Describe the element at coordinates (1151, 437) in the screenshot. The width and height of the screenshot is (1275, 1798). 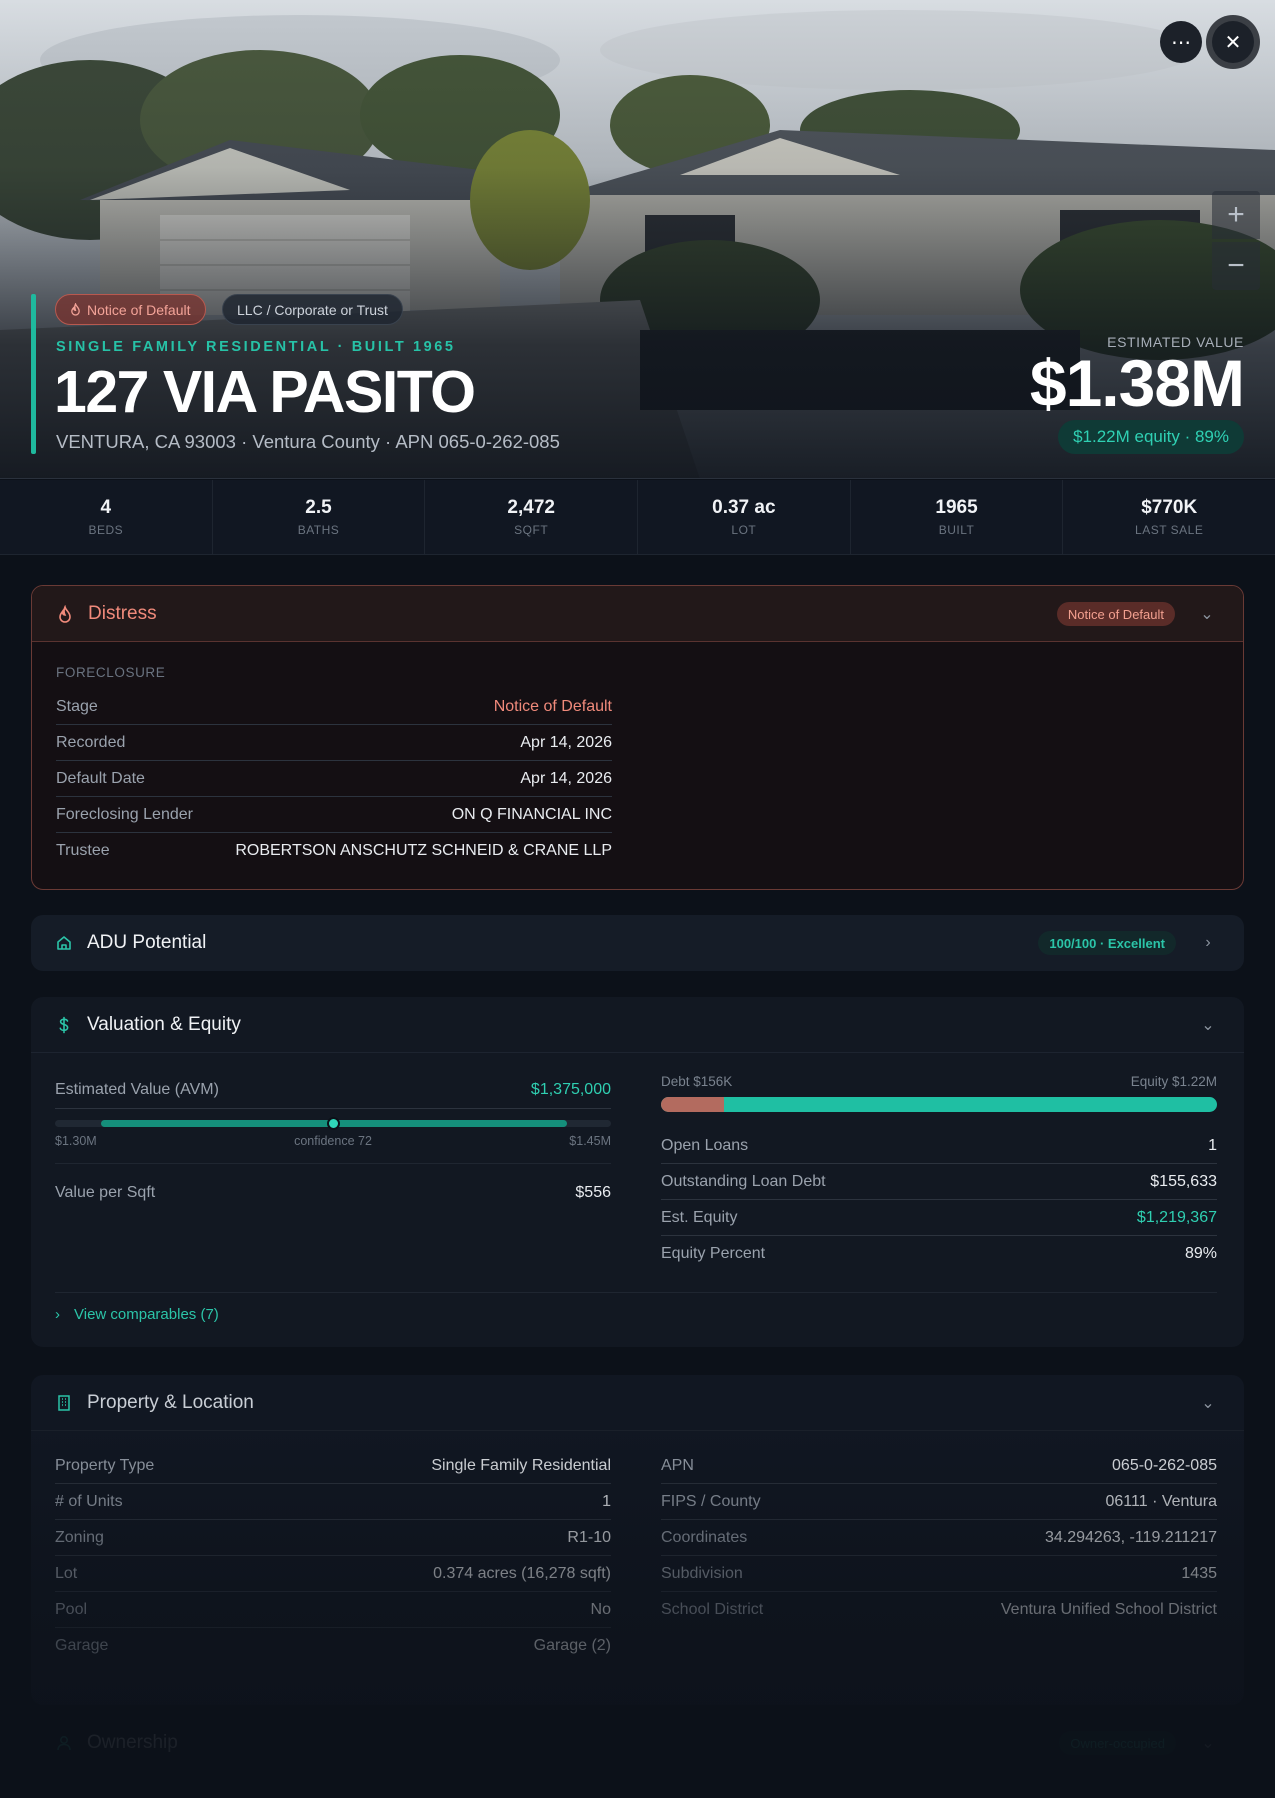
I see `equity-pill: $1.22M equity · 89%` at that location.